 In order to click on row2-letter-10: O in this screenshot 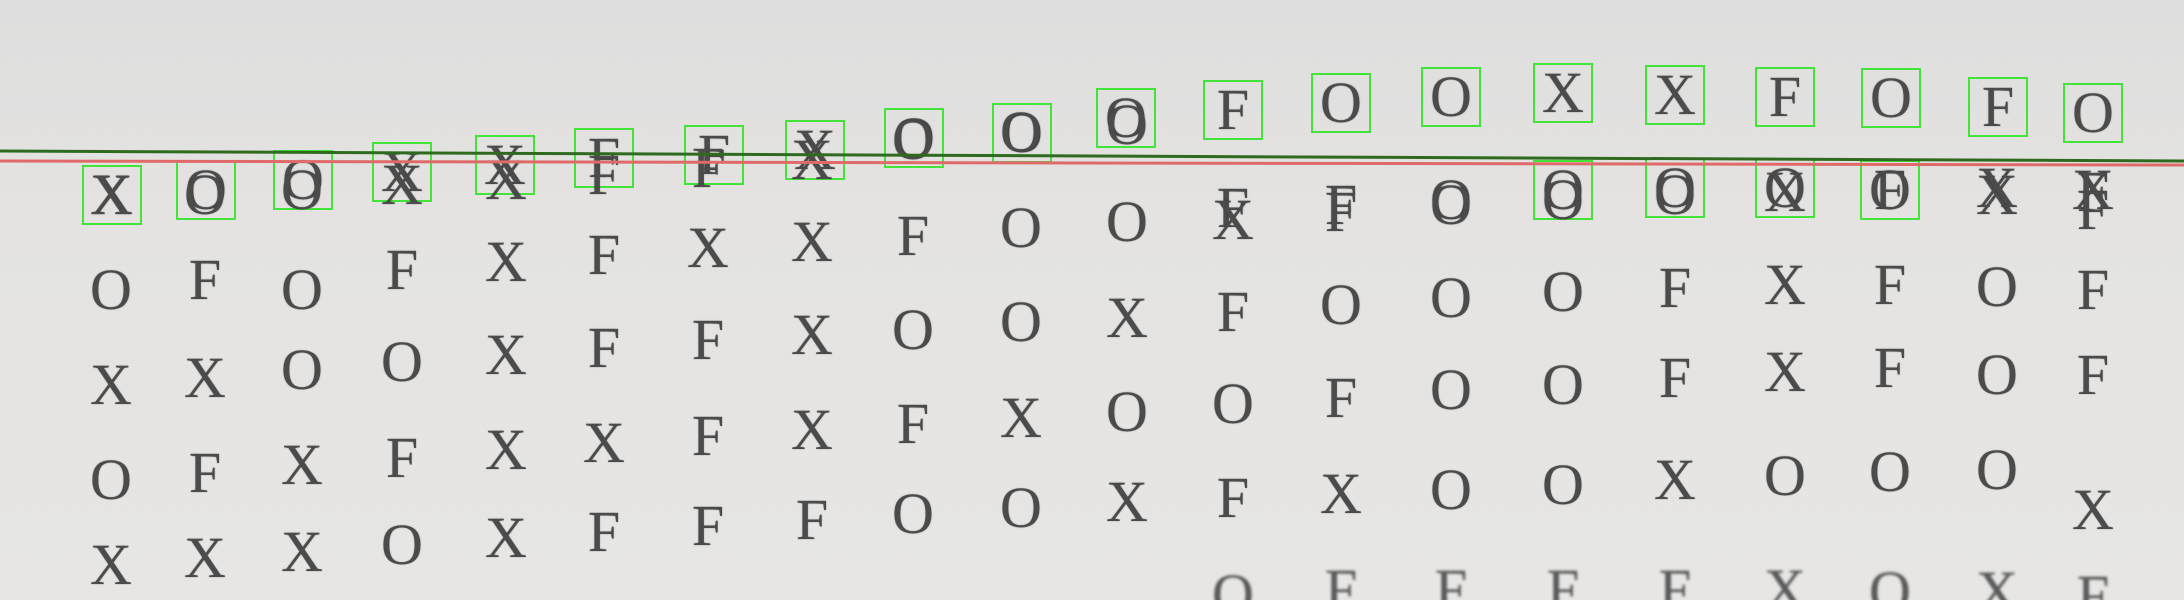, I will do `click(1127, 221)`.